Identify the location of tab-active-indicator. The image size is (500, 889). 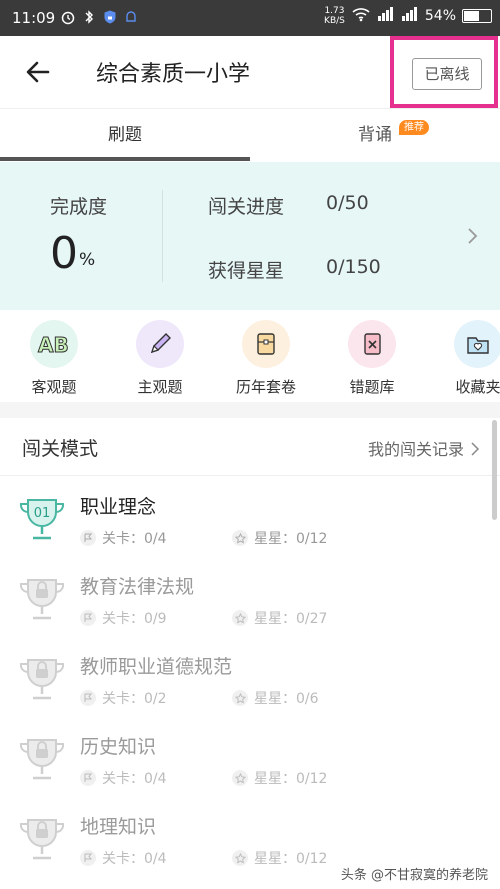
(125, 159).